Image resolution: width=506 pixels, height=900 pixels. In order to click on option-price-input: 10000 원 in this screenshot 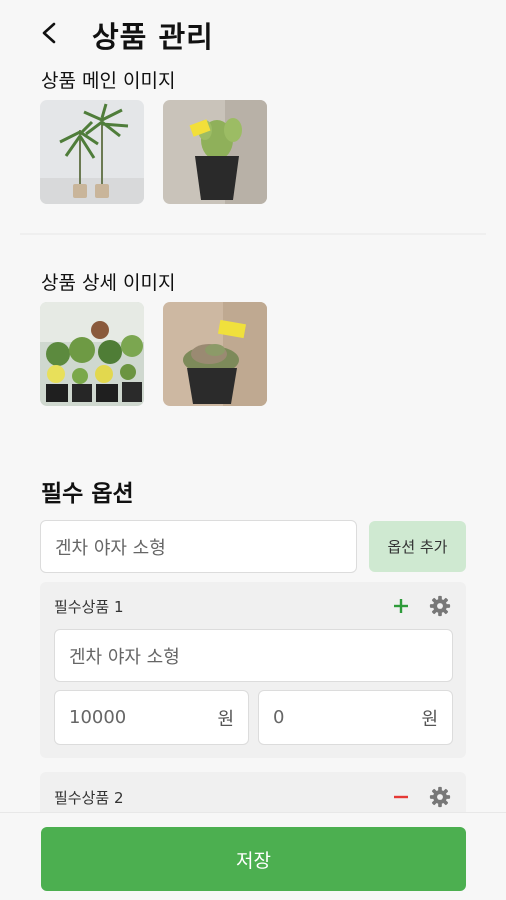, I will do `click(151, 717)`.